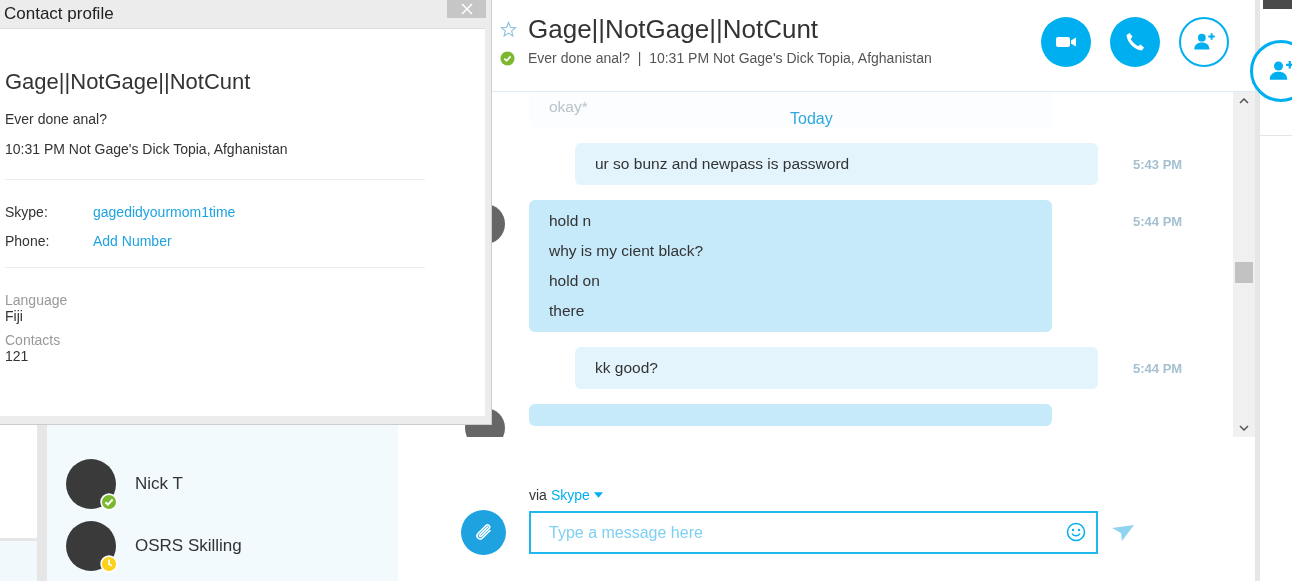 The width and height of the screenshot is (1292, 581). What do you see at coordinates (598, 495) in the screenshot?
I see `caret-icon` at bounding box center [598, 495].